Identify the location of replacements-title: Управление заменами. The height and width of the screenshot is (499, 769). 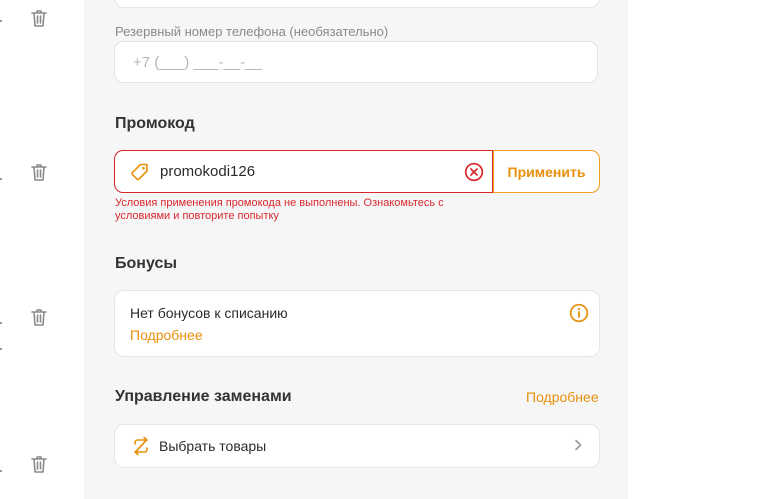
(203, 396).